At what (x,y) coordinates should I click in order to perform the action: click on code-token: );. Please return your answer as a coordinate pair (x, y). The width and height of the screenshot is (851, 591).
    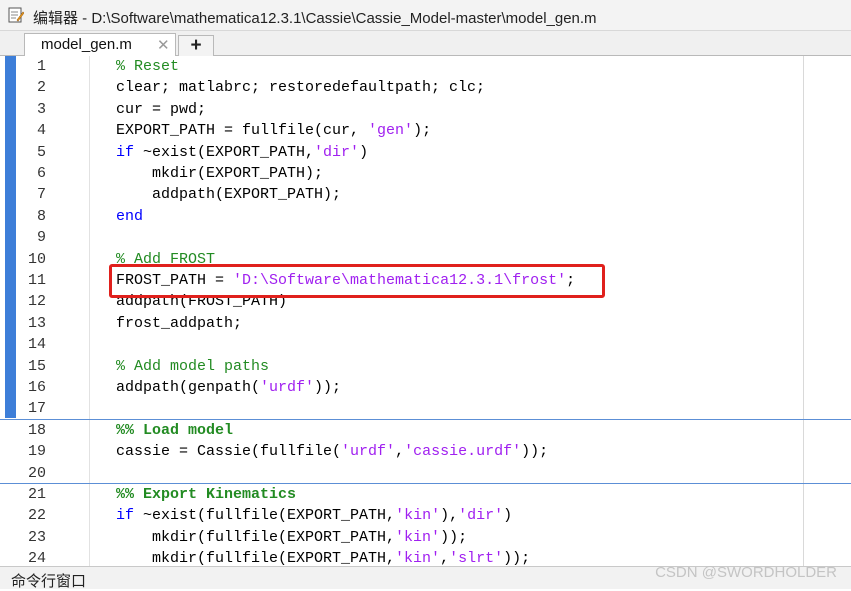
    Looking at the image, I should click on (422, 131).